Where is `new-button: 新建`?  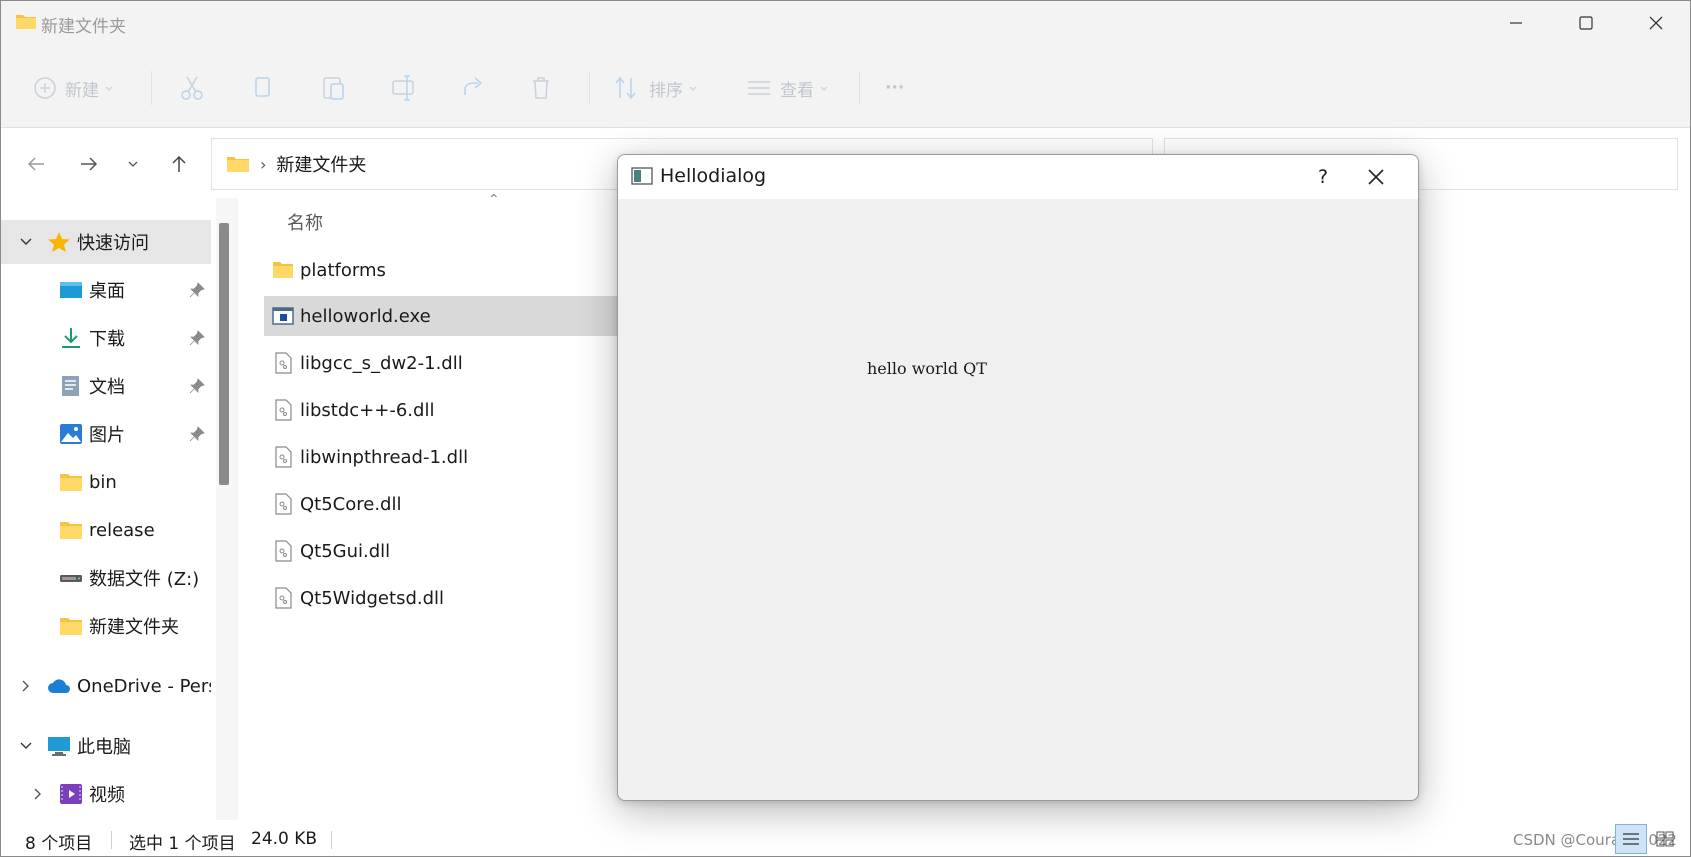
new-button: 新建 is located at coordinates (74, 88).